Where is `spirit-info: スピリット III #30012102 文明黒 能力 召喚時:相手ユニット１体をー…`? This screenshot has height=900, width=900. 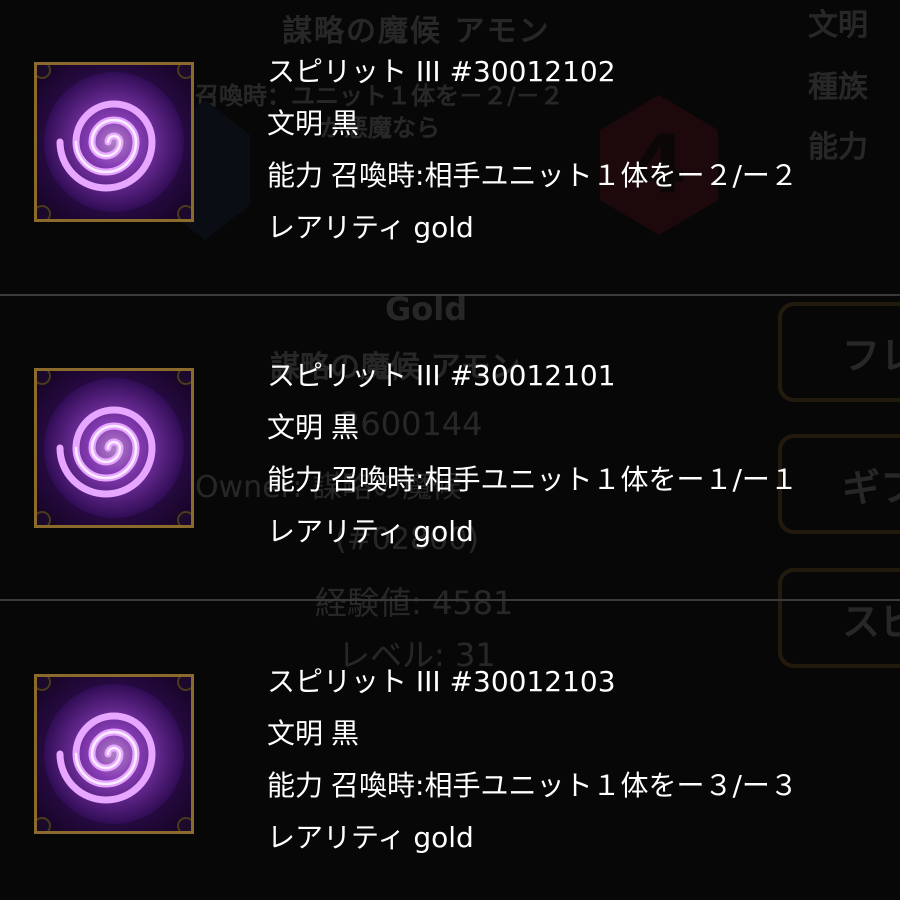 spirit-info: スピリット III #30012102 文明黒 能力 召喚時:相手ユニット１体をー… is located at coordinates (532, 150).